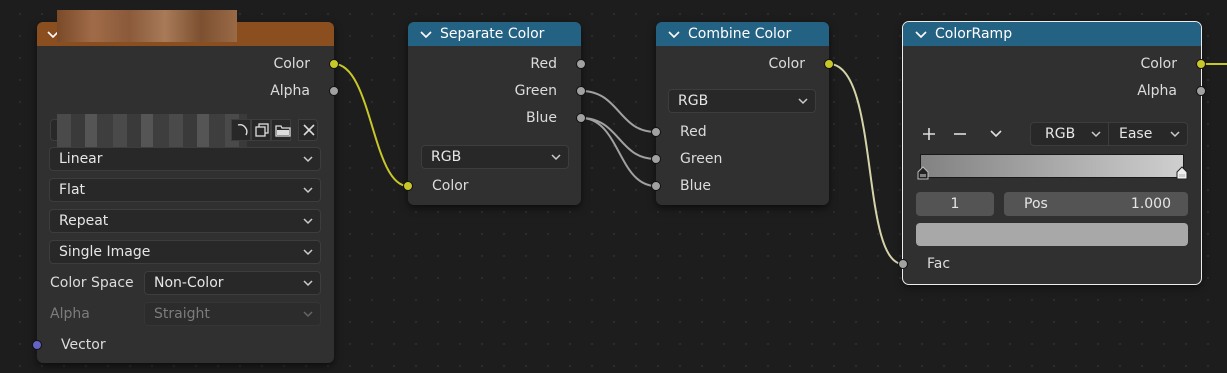 The height and width of the screenshot is (373, 1227). What do you see at coordinates (70, 314) in the screenshot?
I see `alpha-mode-label: Alpha` at bounding box center [70, 314].